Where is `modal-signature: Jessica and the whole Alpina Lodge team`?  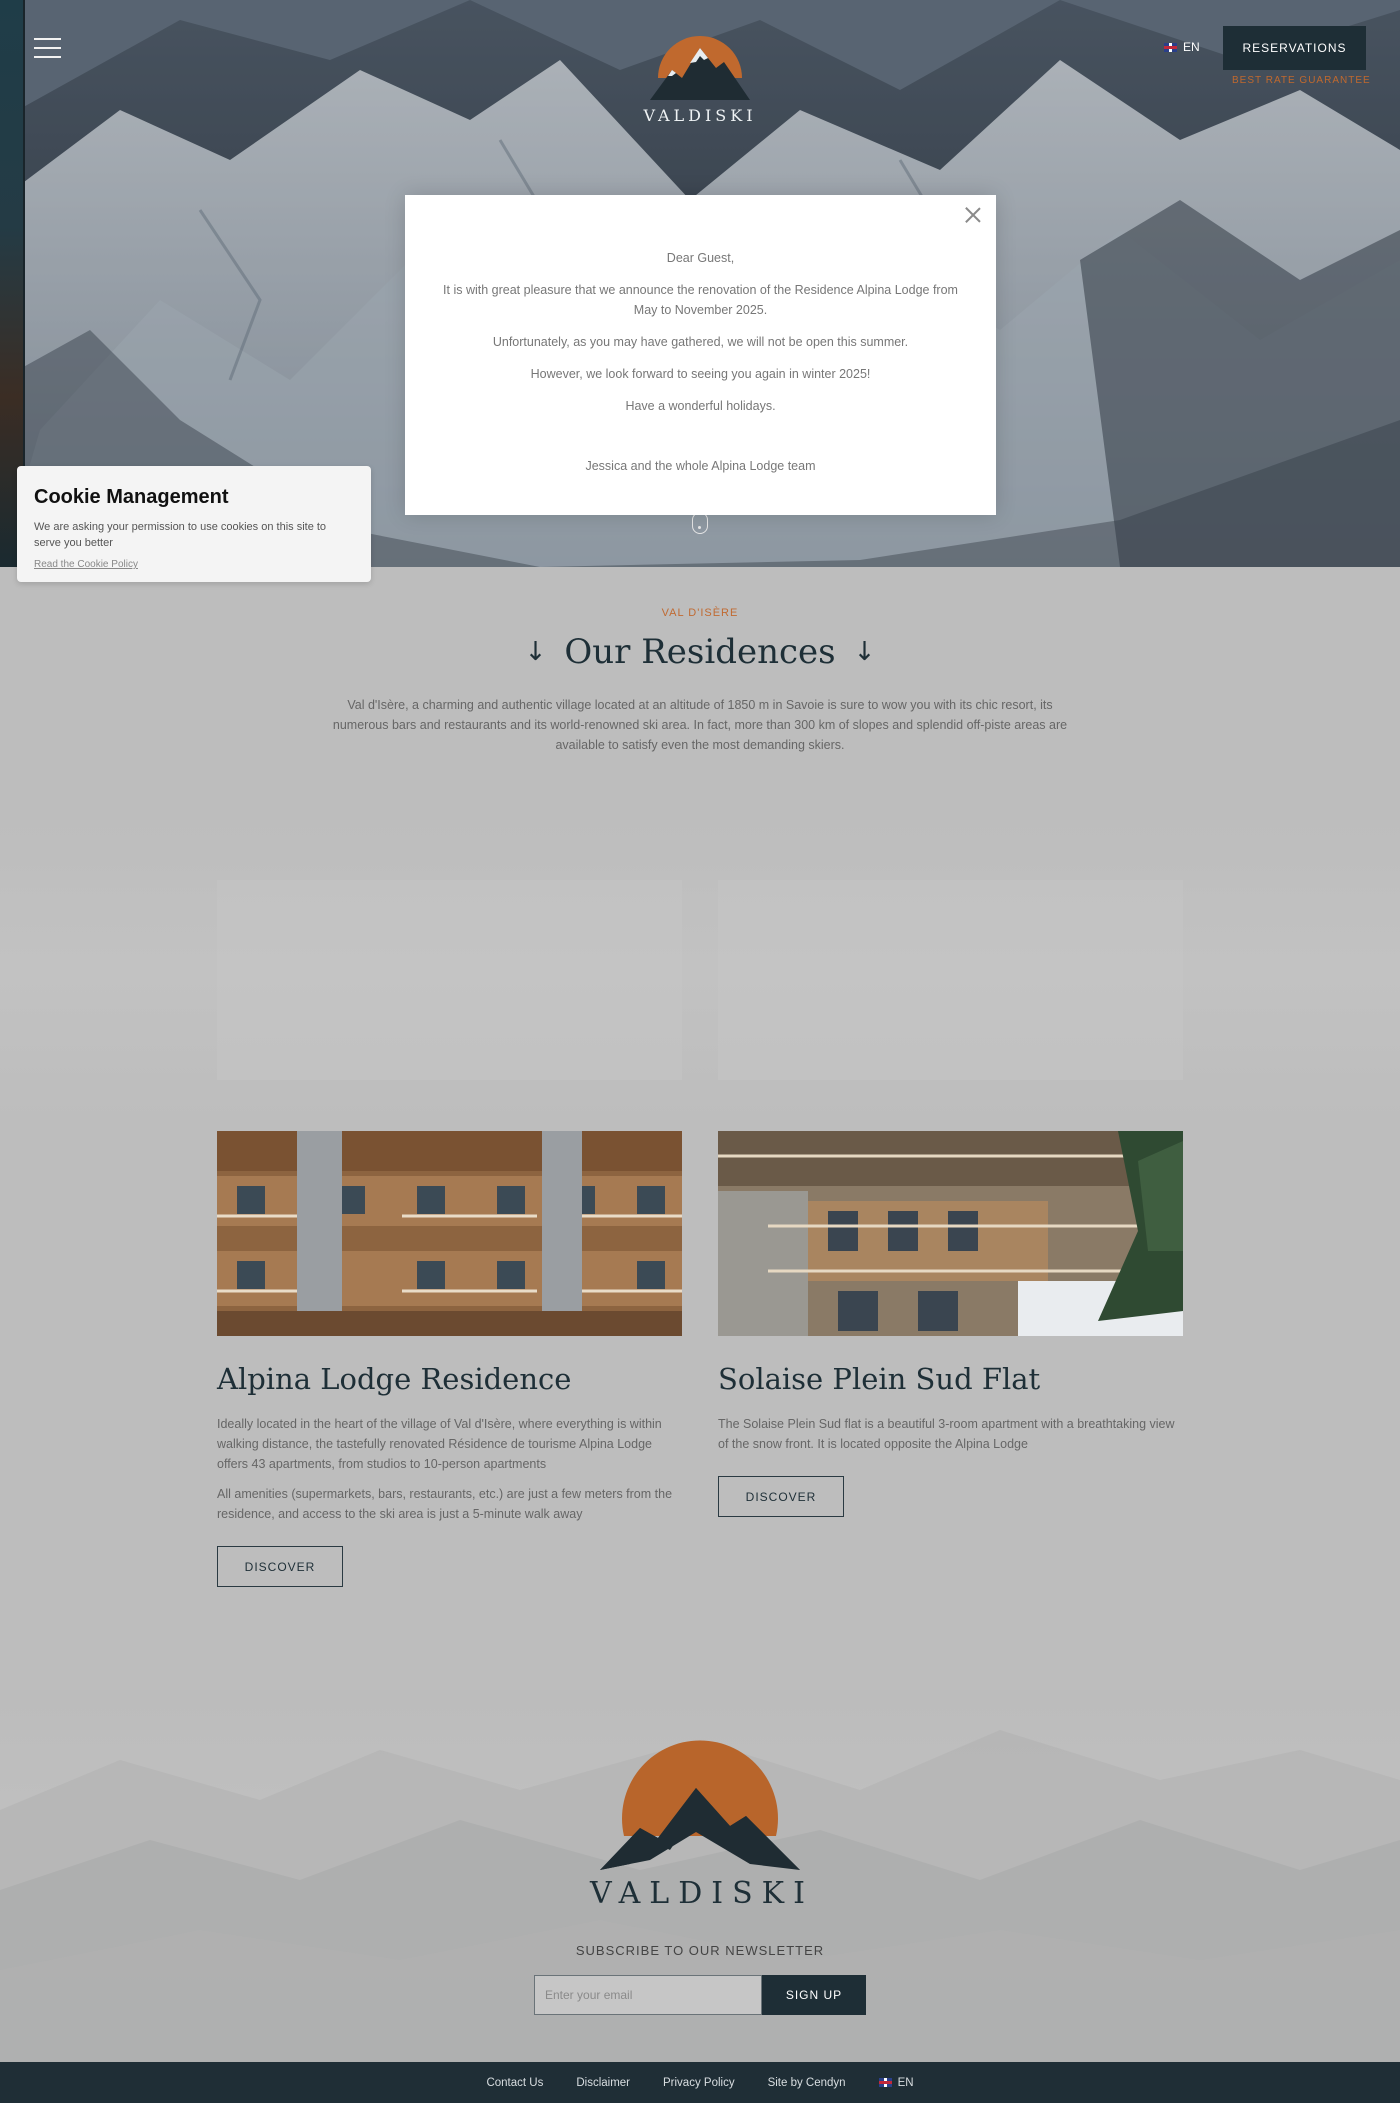 modal-signature: Jessica and the whole Alpina Lodge team is located at coordinates (700, 466).